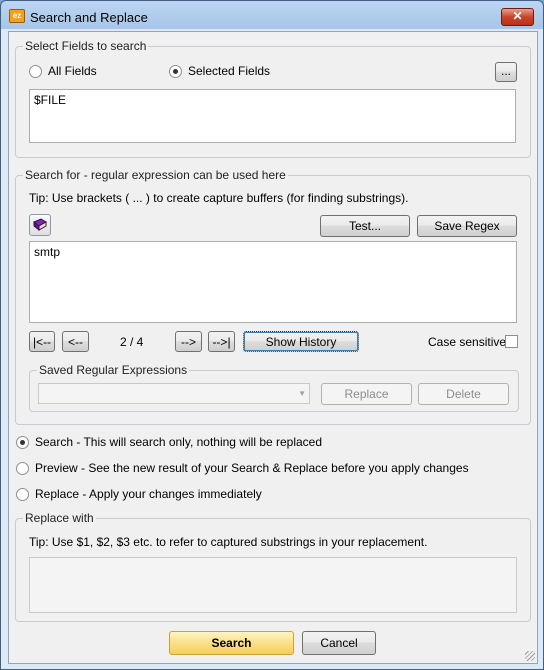 This screenshot has height=670, width=544. What do you see at coordinates (42, 341) in the screenshot?
I see `first-result-button: |<--` at bounding box center [42, 341].